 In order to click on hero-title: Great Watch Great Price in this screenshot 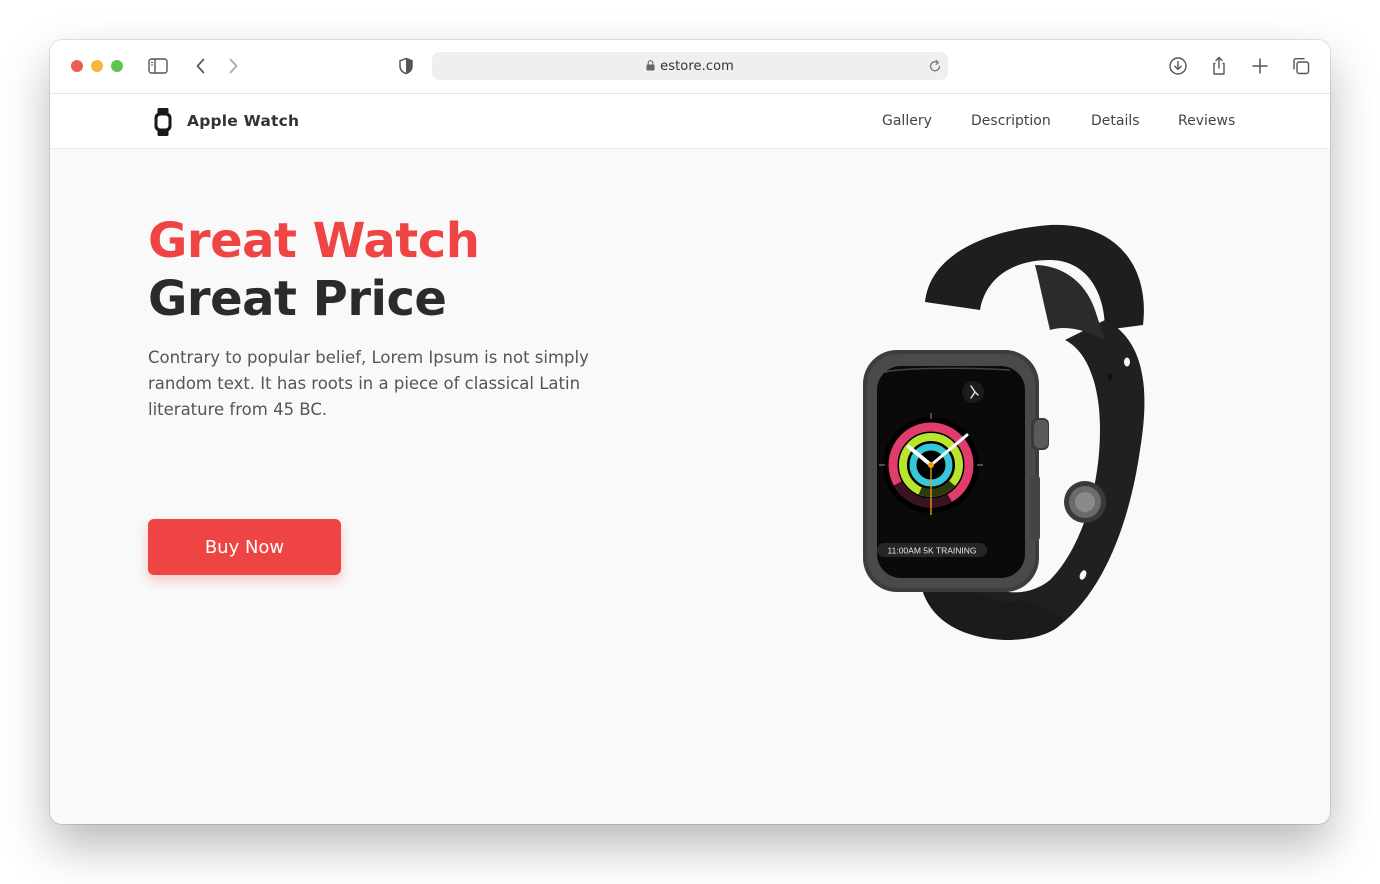, I will do `click(314, 270)`.